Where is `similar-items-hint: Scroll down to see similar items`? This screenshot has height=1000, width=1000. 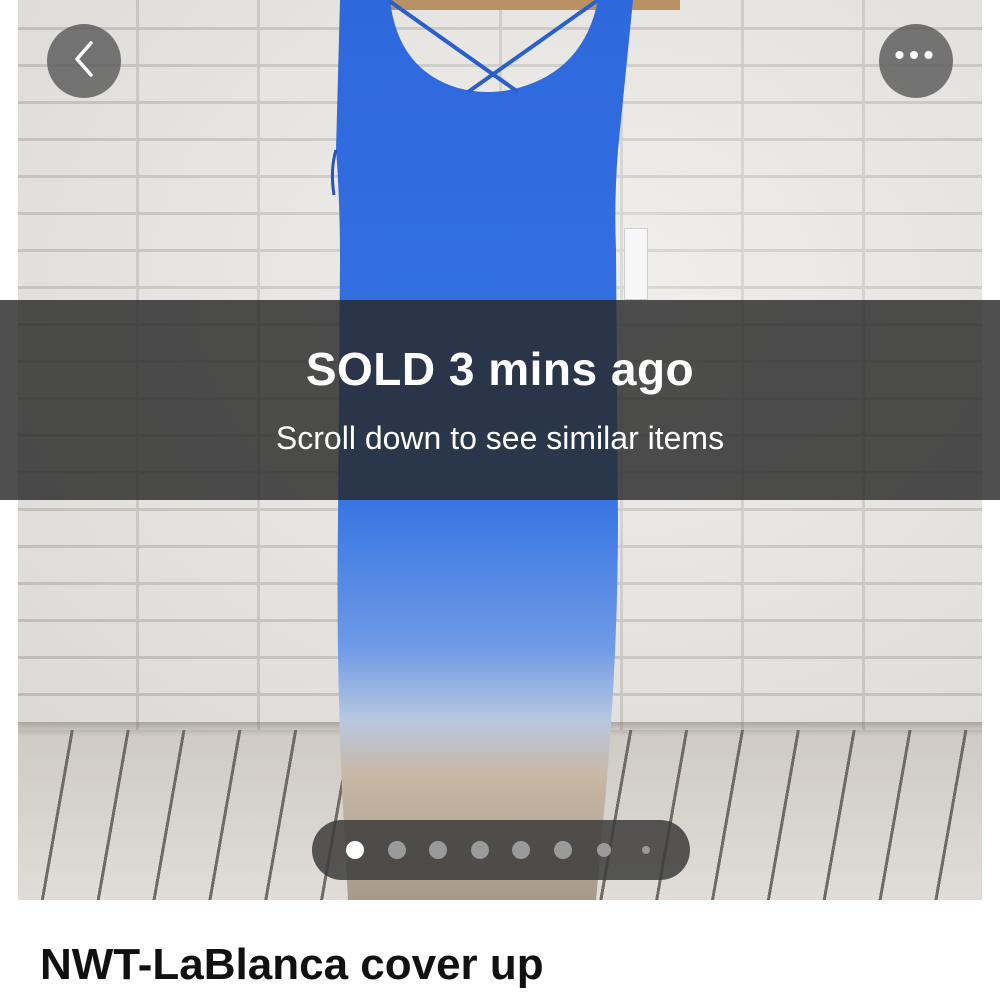
similar-items-hint: Scroll down to see similar items is located at coordinates (500, 438).